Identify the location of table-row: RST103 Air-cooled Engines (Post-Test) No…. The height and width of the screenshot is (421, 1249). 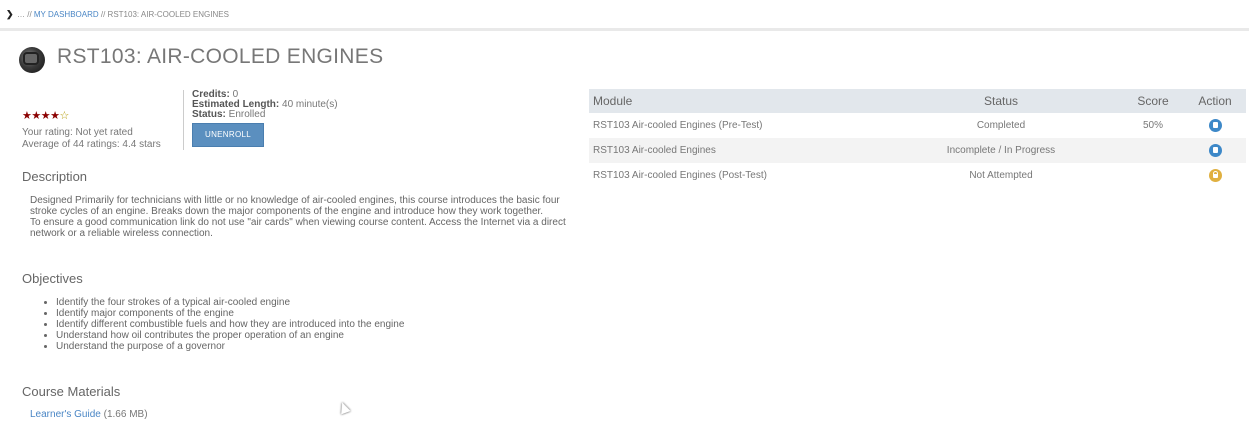
(917, 175).